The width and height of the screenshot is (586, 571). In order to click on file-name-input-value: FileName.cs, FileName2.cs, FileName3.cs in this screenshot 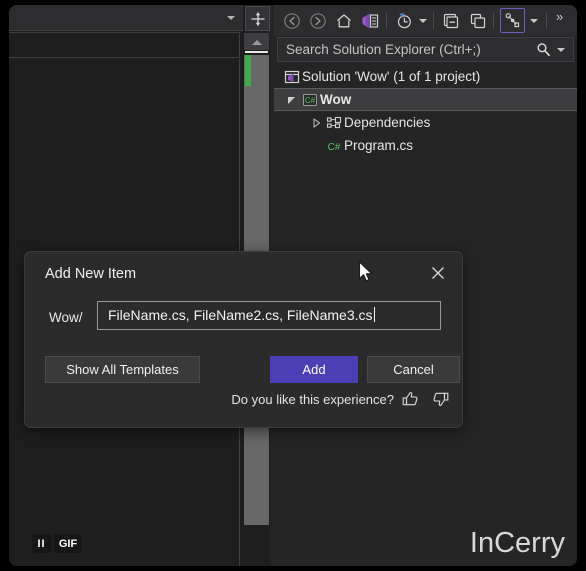, I will do `click(240, 315)`.